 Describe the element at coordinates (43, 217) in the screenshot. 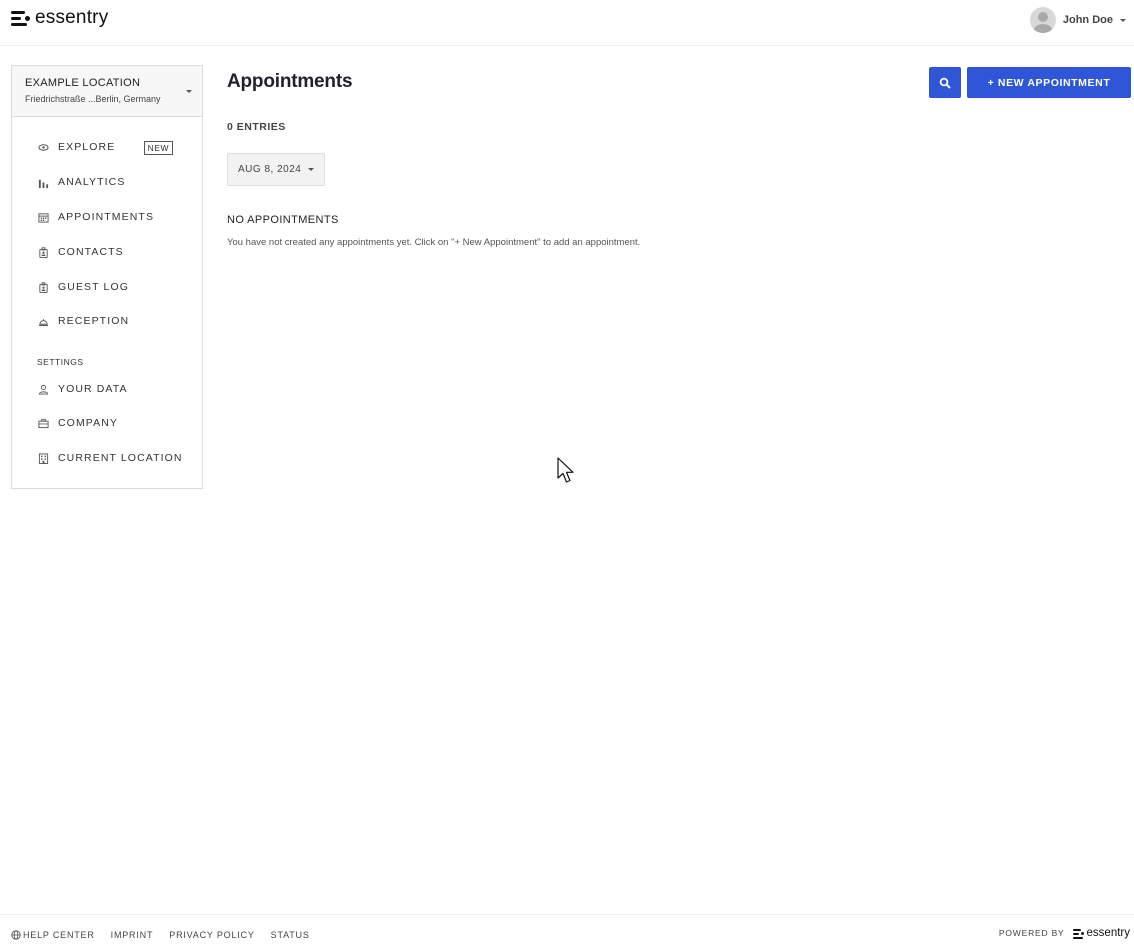

I see `calendar-icon` at that location.